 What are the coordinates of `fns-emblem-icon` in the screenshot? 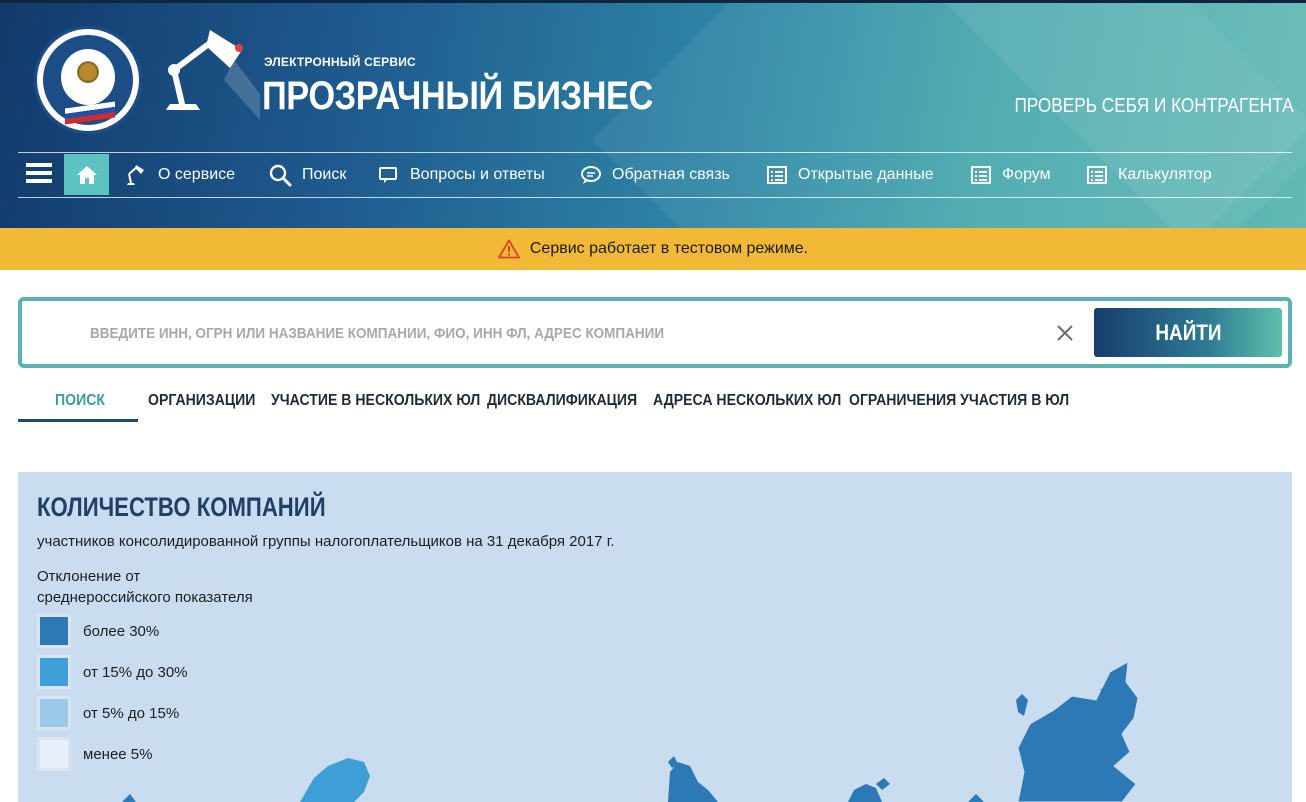 It's located at (88, 80).